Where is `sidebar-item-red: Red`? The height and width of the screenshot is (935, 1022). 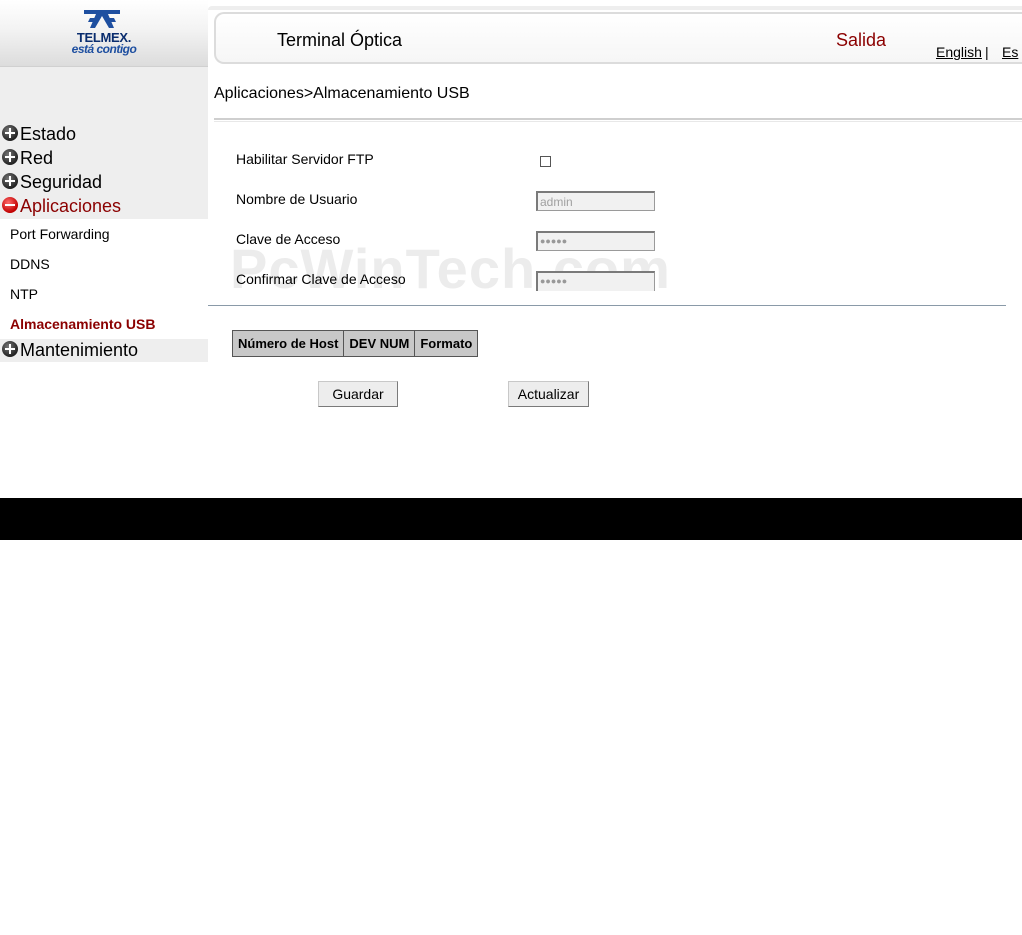
sidebar-item-red: Red is located at coordinates (104, 159).